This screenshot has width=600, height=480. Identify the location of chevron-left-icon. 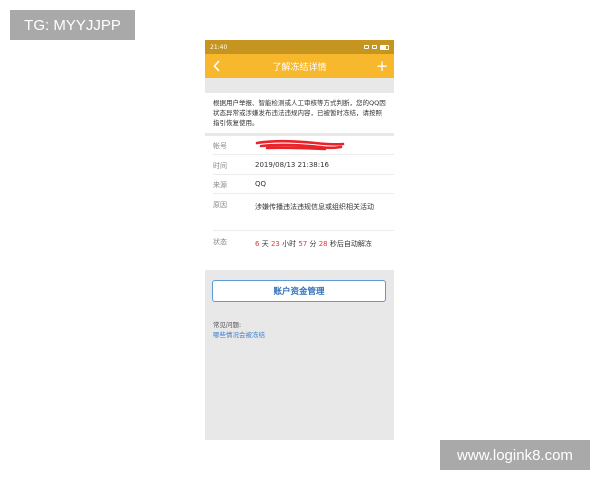
(216, 66).